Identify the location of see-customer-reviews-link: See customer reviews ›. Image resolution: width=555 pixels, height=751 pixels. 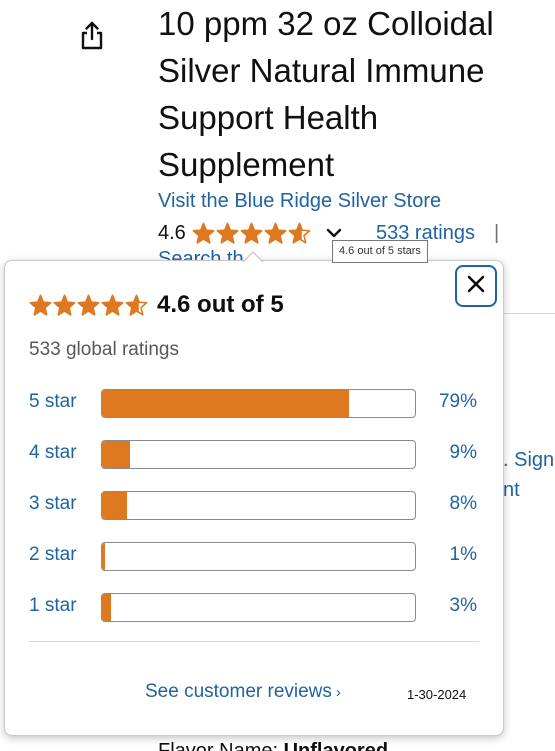
(243, 692).